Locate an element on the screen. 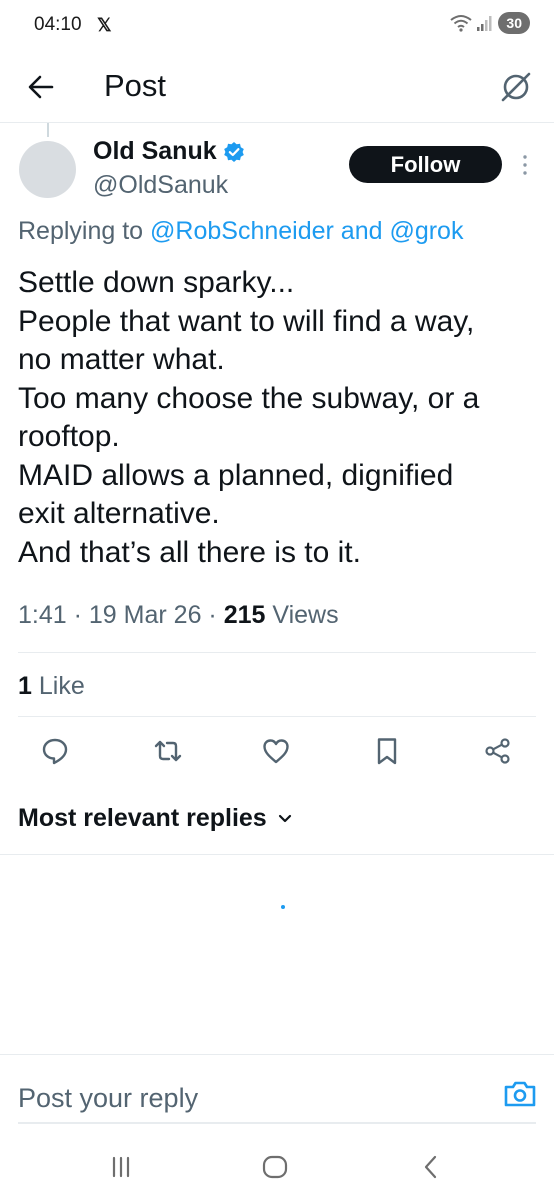  author-name-text: Old Sanuk is located at coordinates (155, 151).